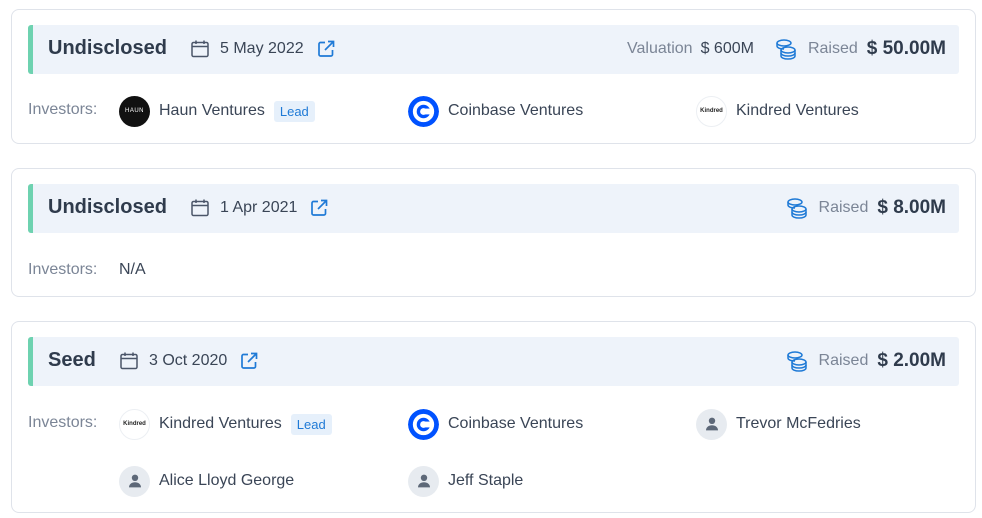  I want to click on haun-logo: HAUN, so click(134, 111).